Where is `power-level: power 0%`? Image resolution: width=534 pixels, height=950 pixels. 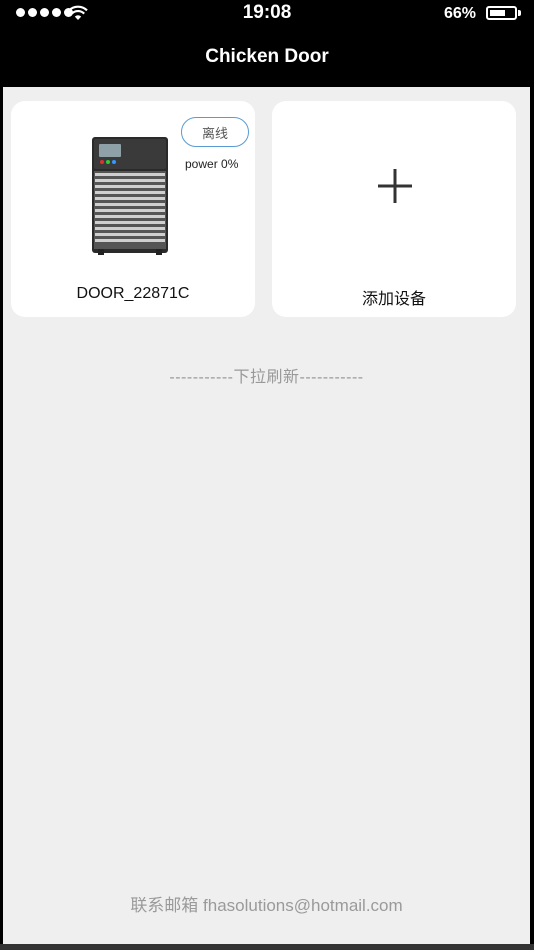 power-level: power 0% is located at coordinates (212, 164).